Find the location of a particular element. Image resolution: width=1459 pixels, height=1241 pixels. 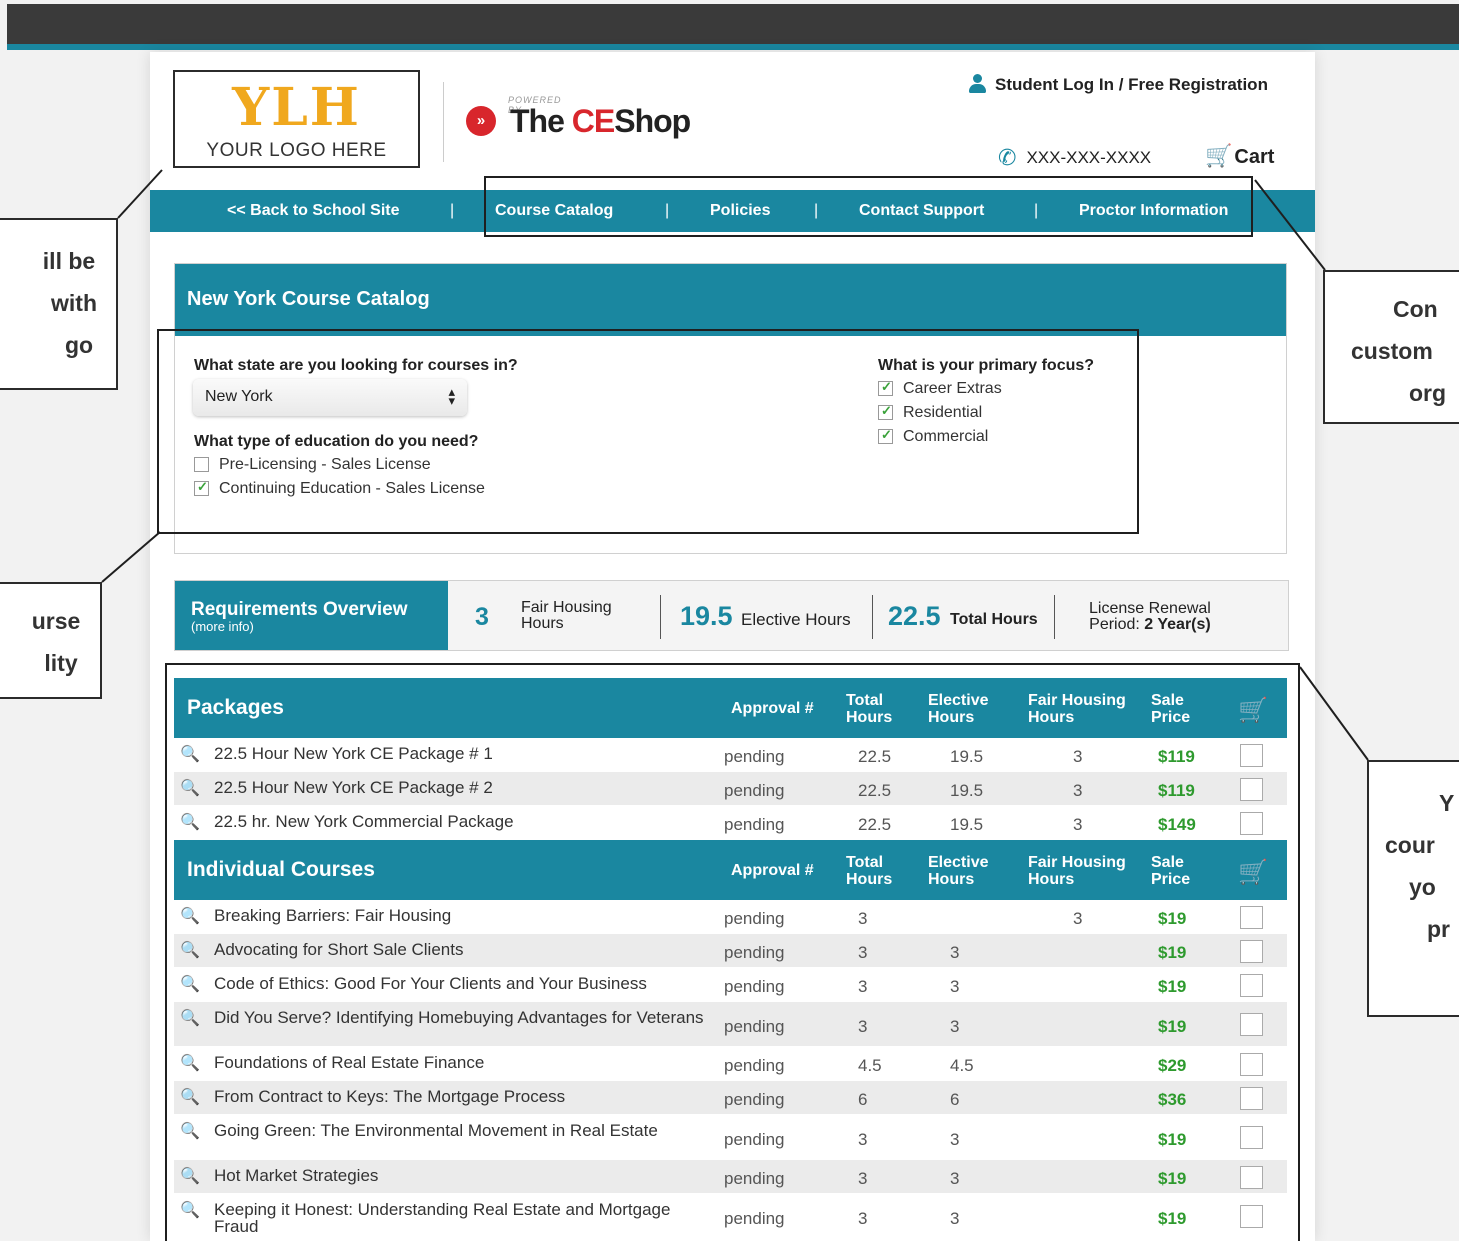

annotation-nav: Con custom org is located at coordinates (1391, 347).